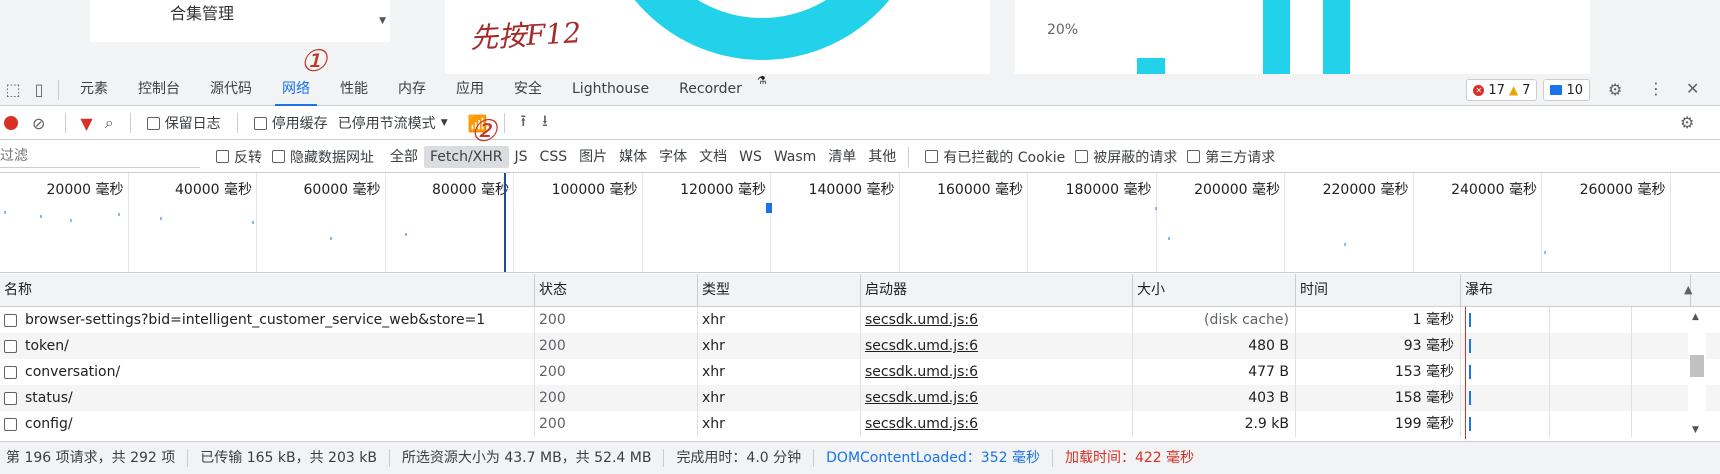 The height and width of the screenshot is (474, 1720). I want to click on tab-3: 网络, so click(296, 90).